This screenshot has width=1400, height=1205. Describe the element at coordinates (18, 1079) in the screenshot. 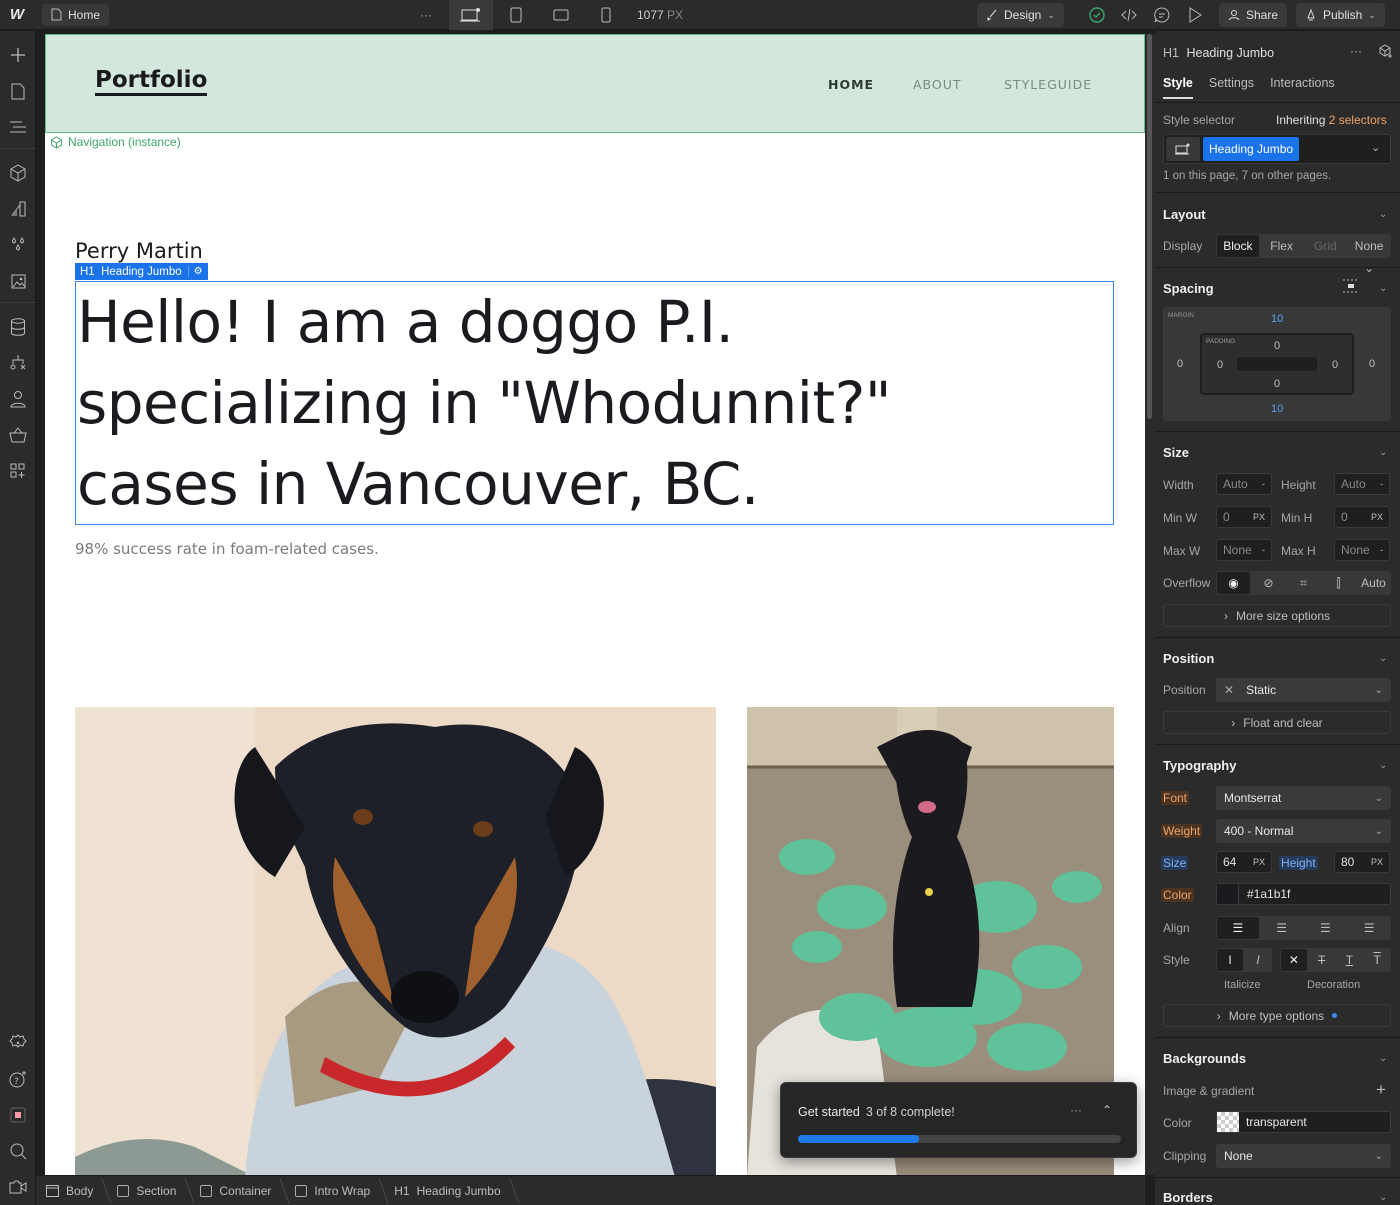

I see `help-ai-icon: ?` at that location.